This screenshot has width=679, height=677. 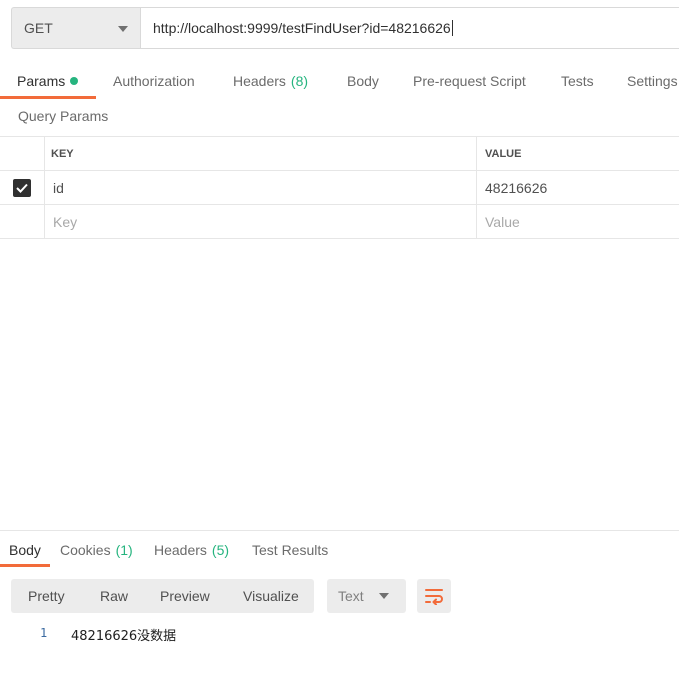 I want to click on response-tab-cookies: Cookies (1), so click(x=96, y=550).